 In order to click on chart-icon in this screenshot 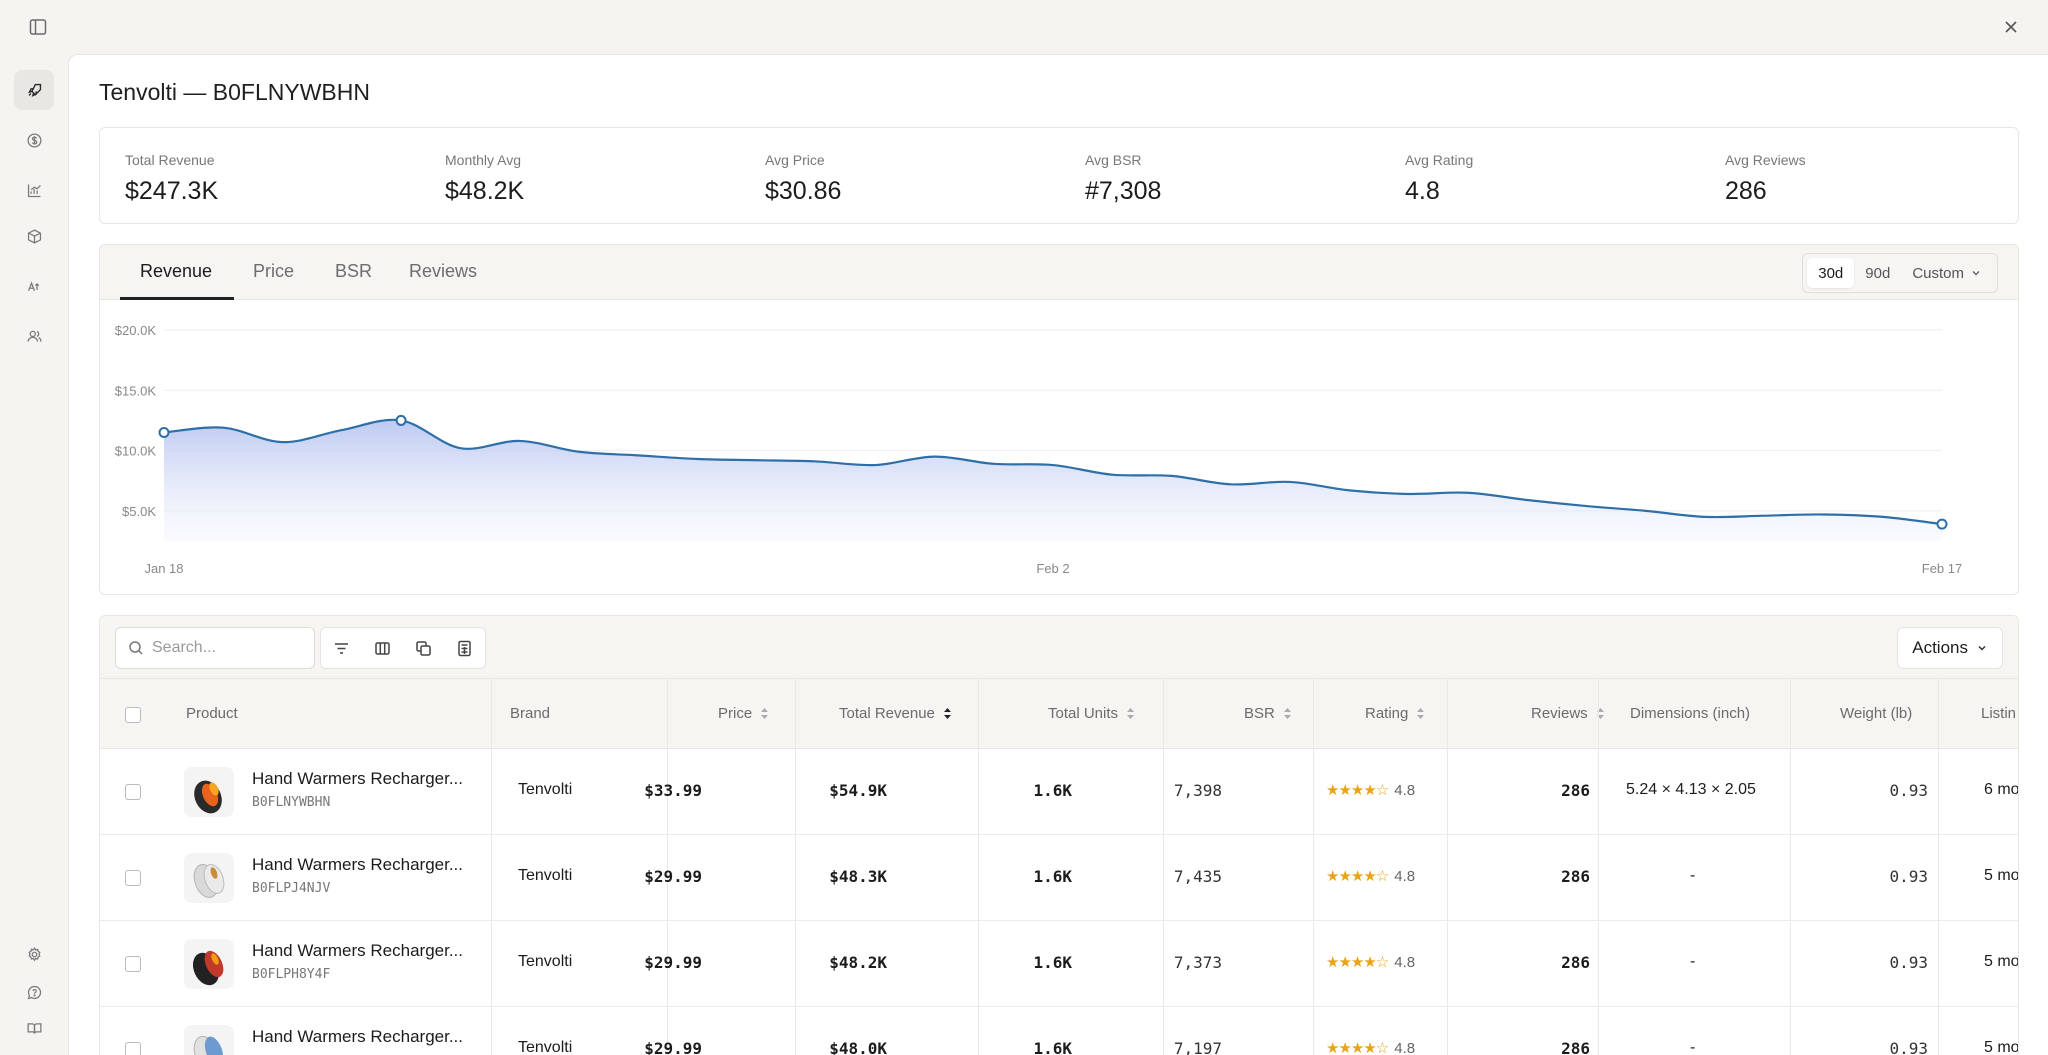, I will do `click(34, 190)`.